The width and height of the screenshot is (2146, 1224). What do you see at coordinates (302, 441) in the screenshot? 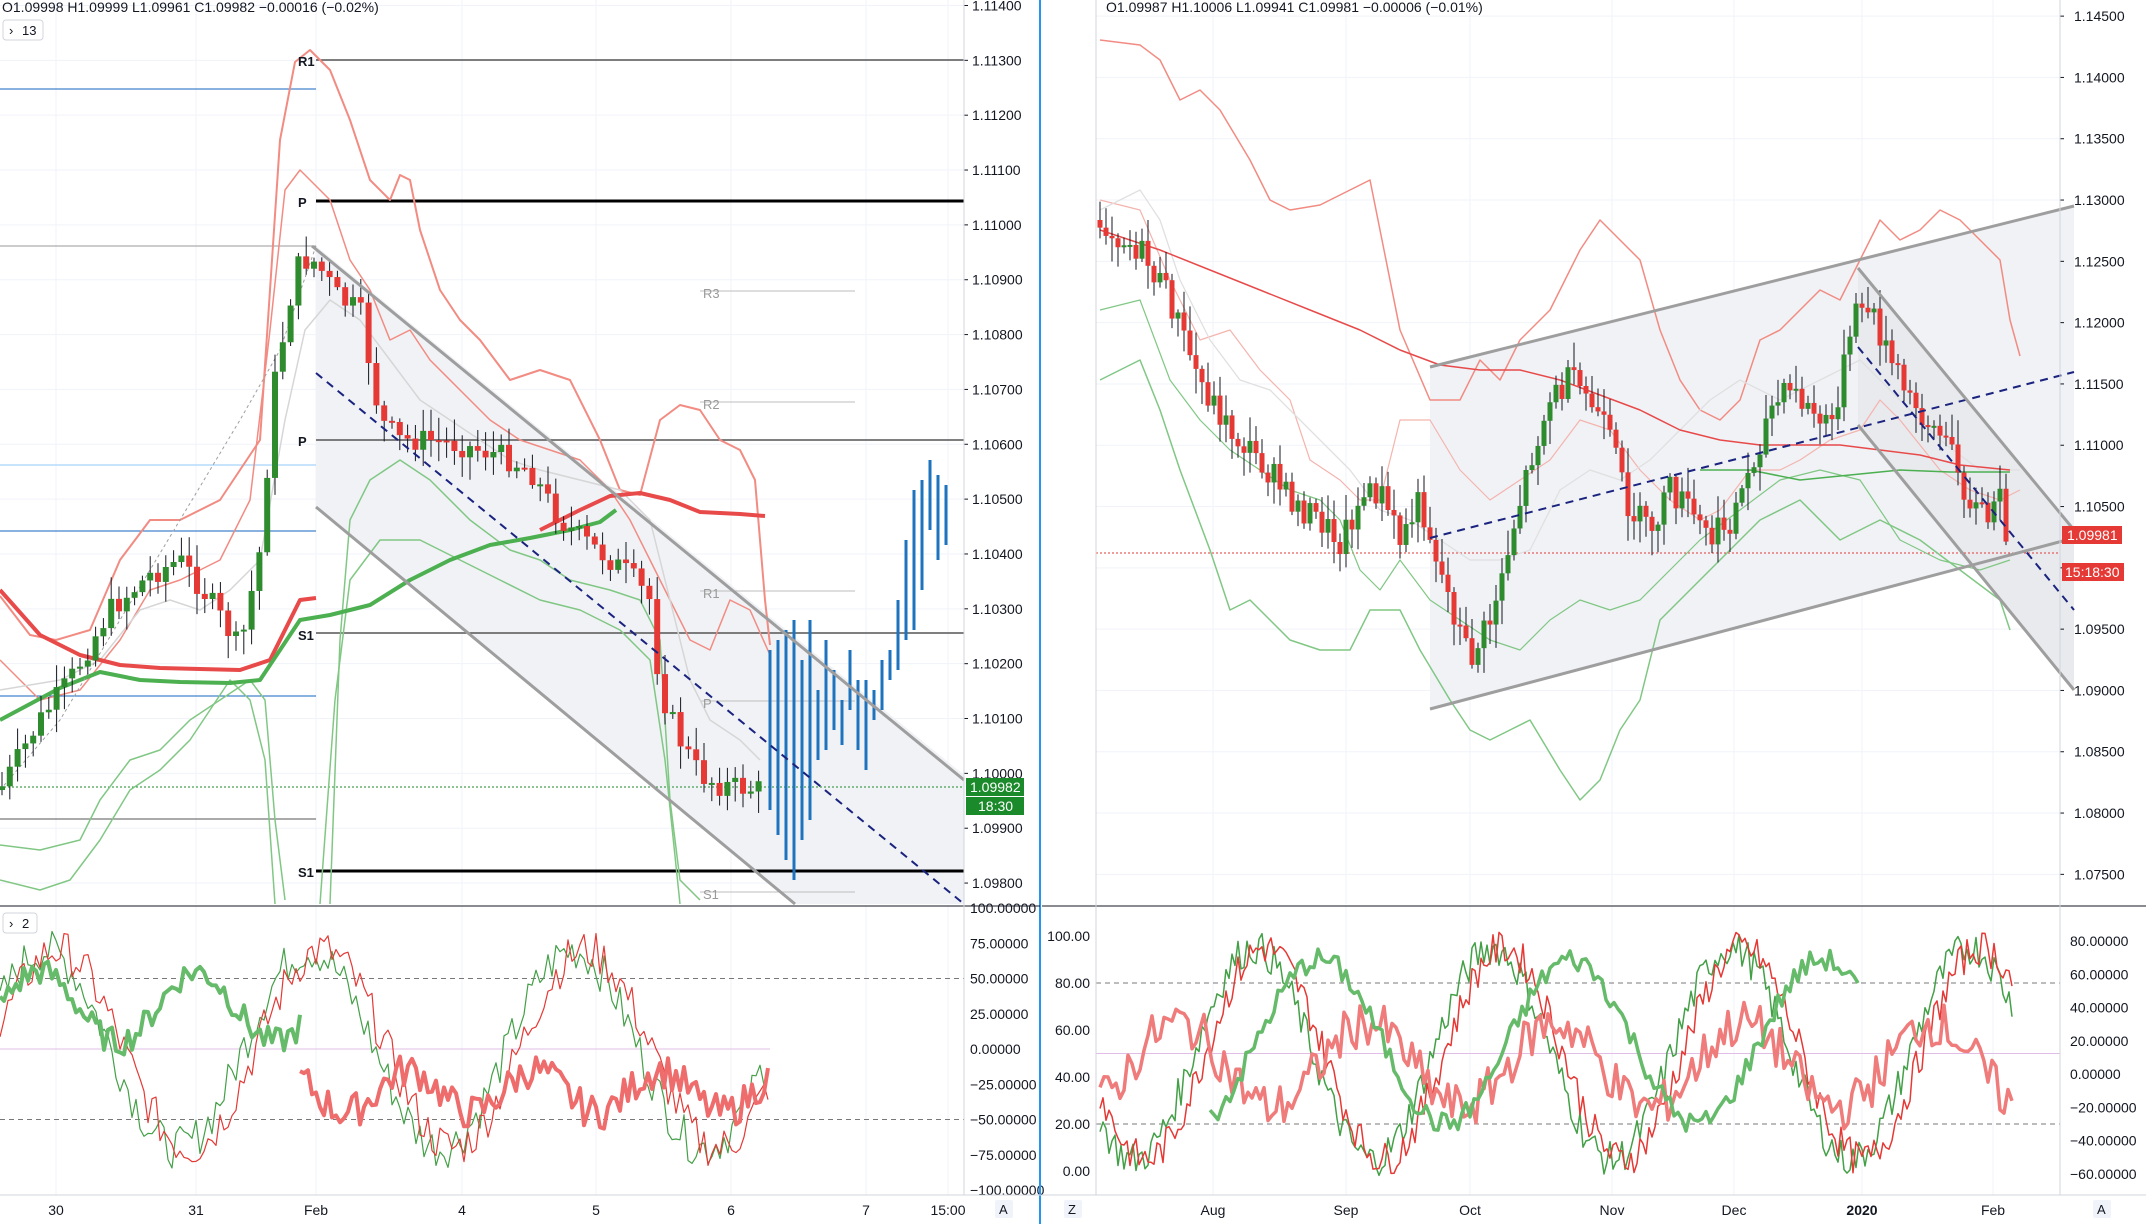
I see `pivot-label-p-daily: P` at bounding box center [302, 441].